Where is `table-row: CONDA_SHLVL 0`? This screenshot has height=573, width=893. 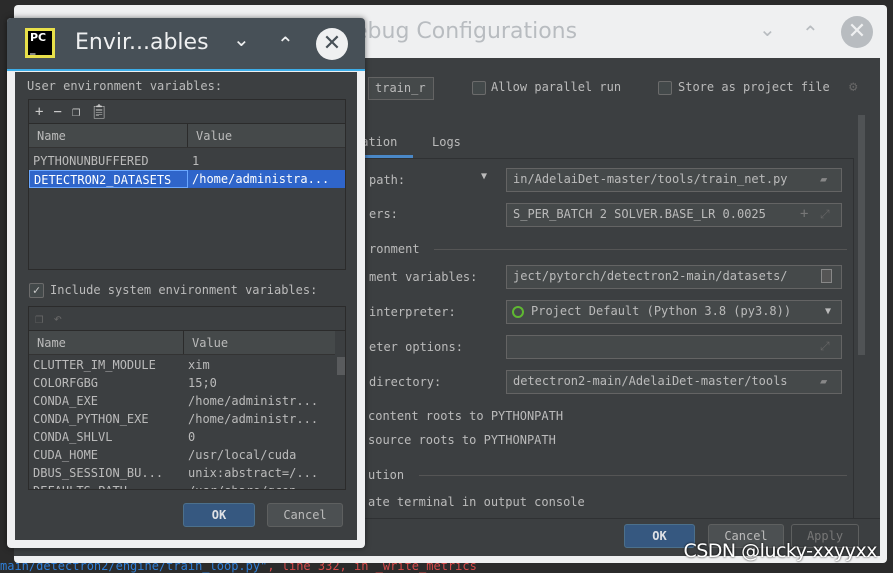
table-row: CONDA_SHLVL 0 is located at coordinates (187, 437).